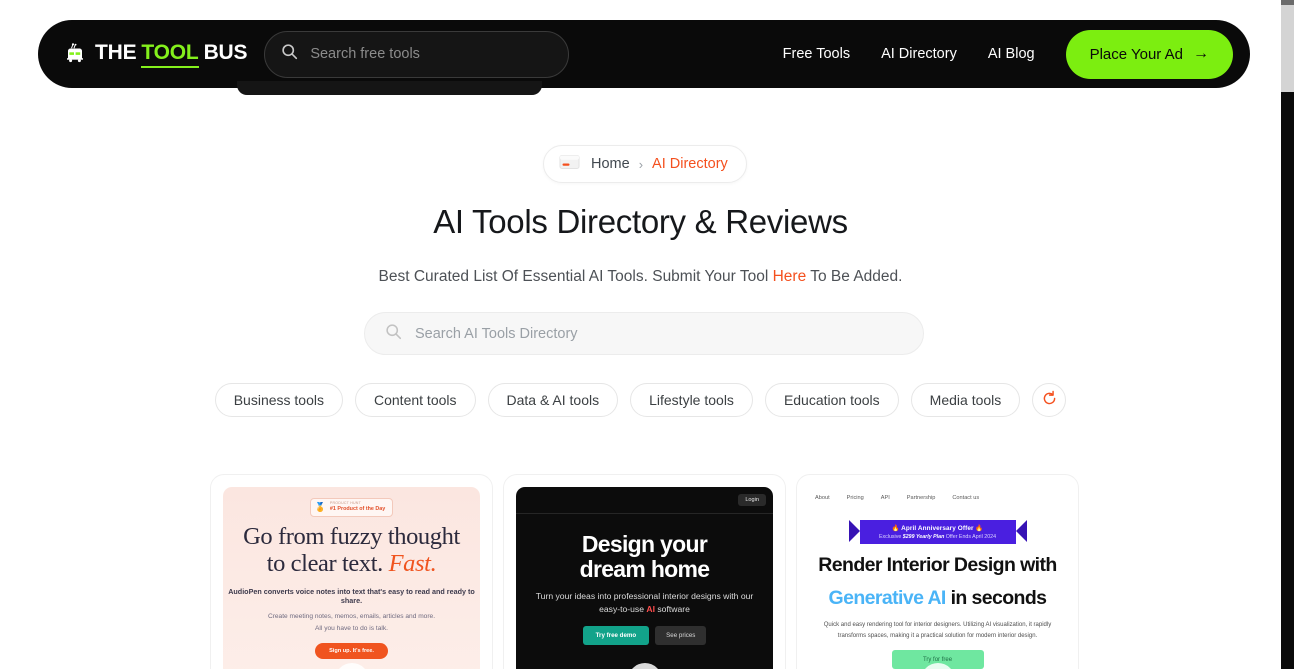  What do you see at coordinates (357, 509) in the screenshot?
I see `badge-main-text: #1 Product of the Day` at bounding box center [357, 509].